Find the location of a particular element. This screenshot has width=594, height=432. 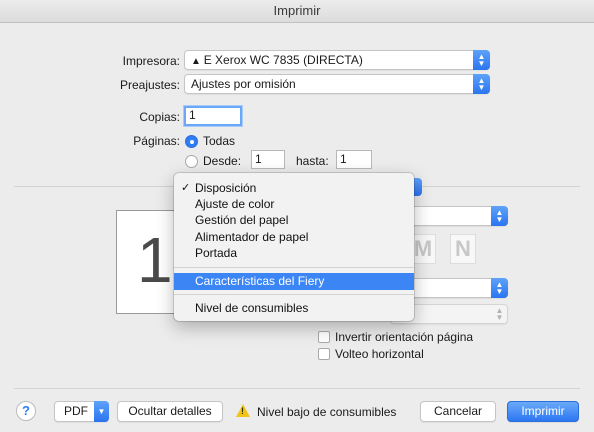

pages-from-label: Desde: is located at coordinates (222, 161).